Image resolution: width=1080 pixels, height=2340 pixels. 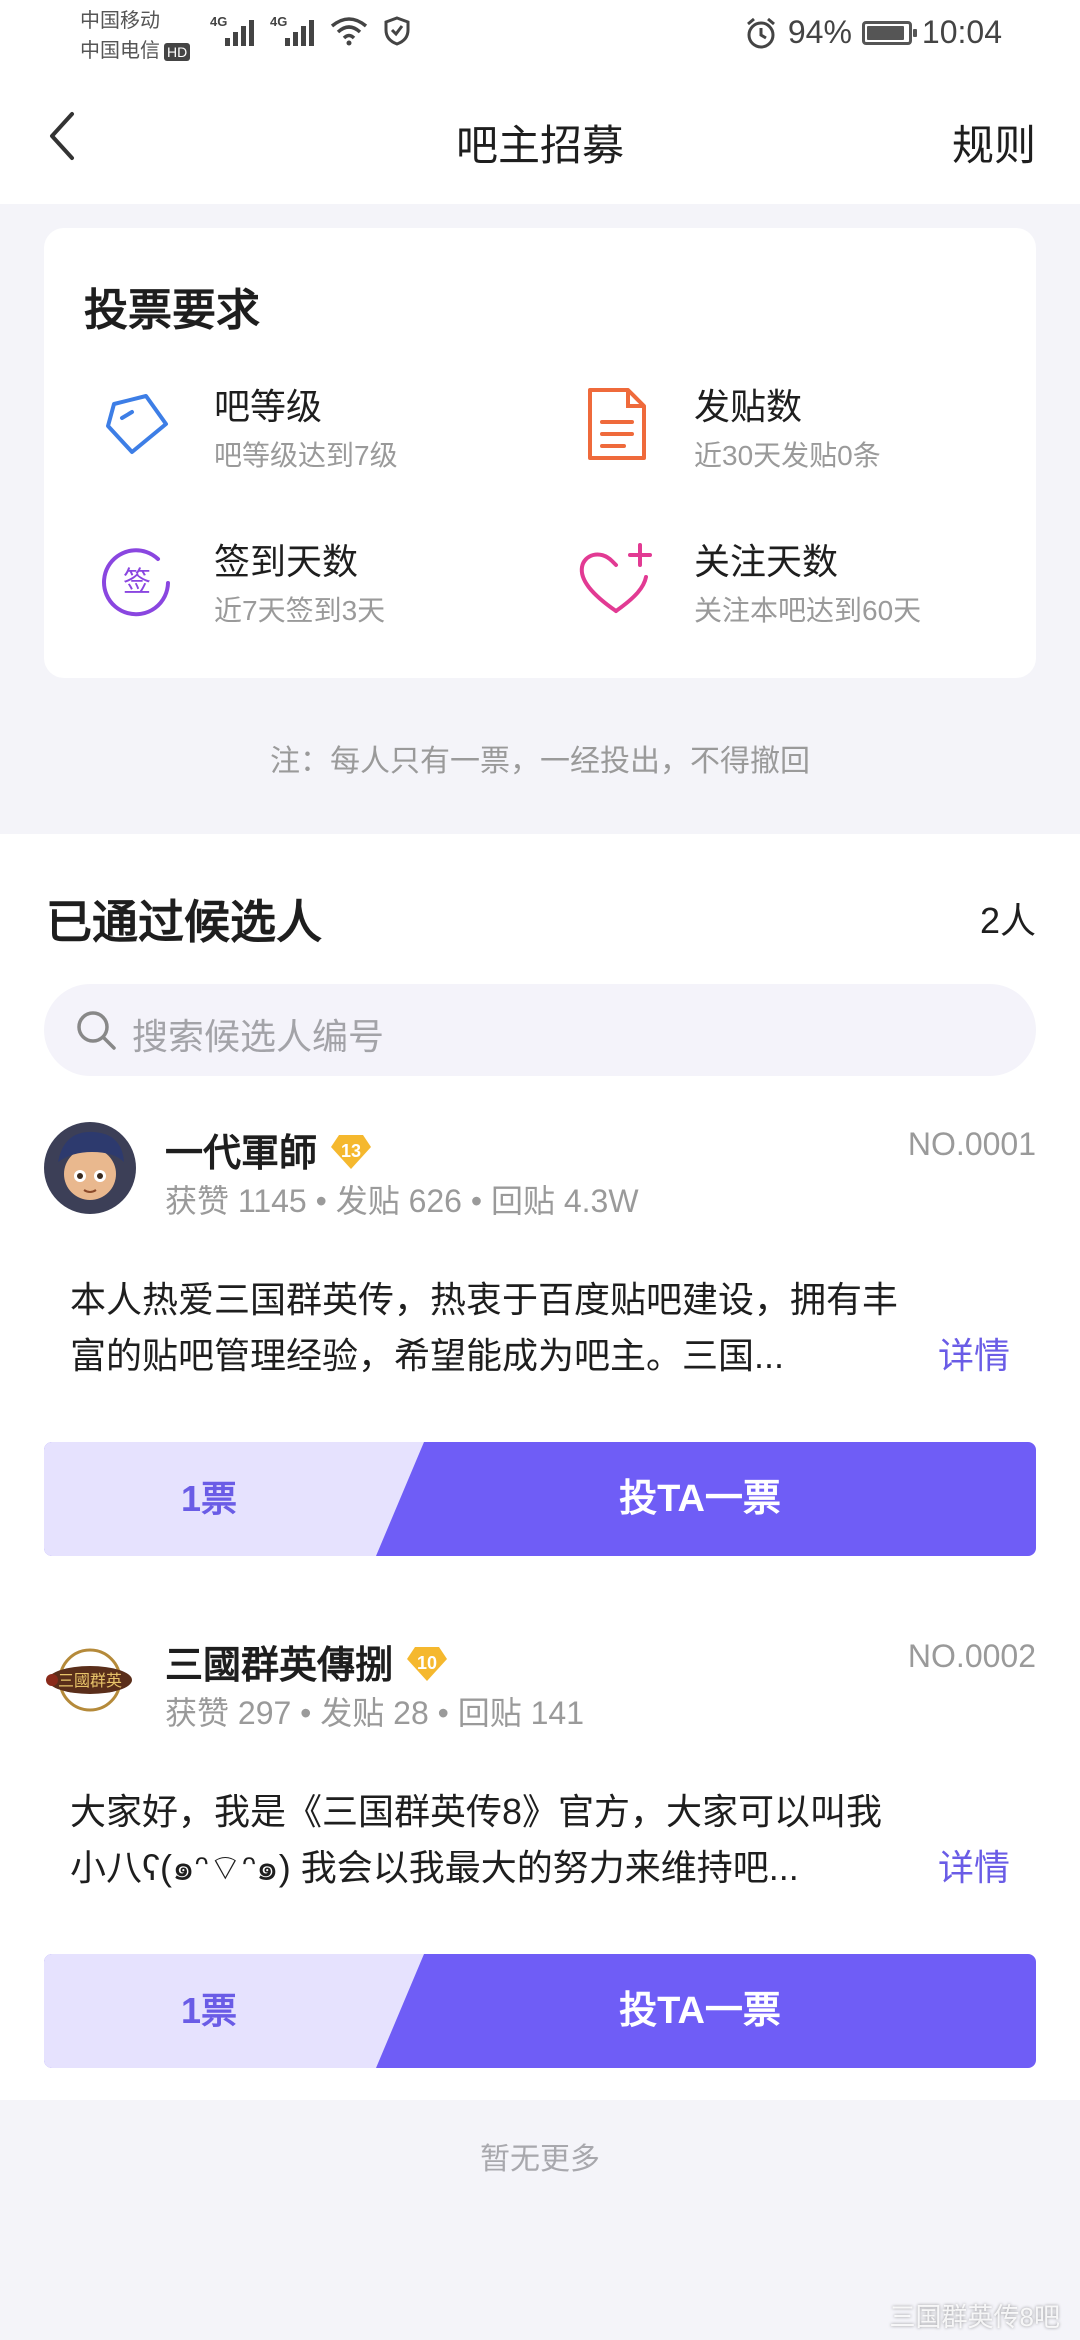 What do you see at coordinates (540, 38) in the screenshot?
I see `status-bar: 中国移动 中国电信 HD 4G 4G 94% 10:04` at bounding box center [540, 38].